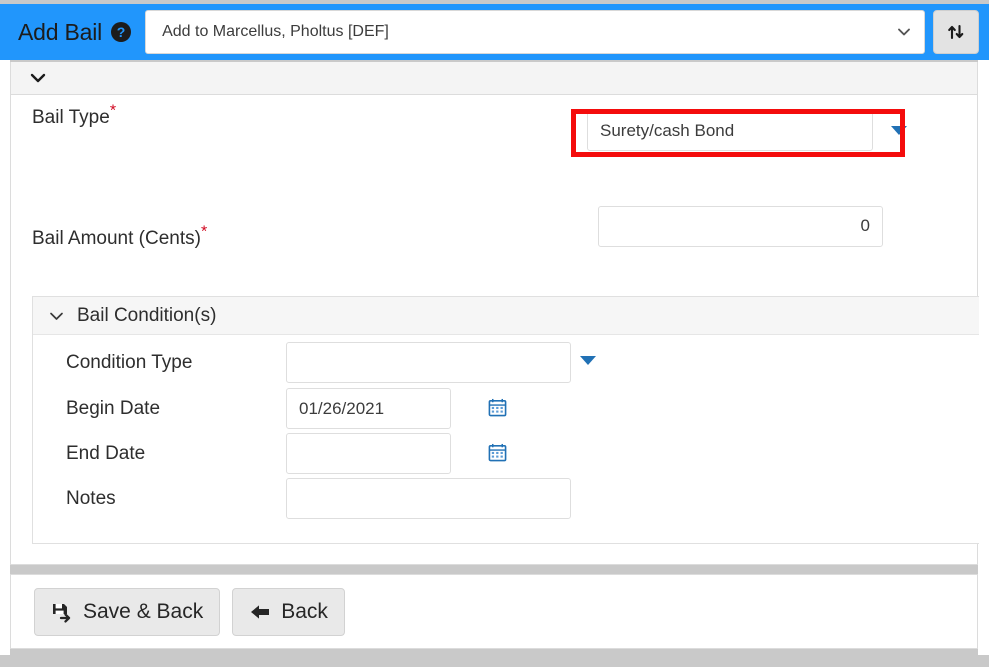 This screenshot has width=989, height=667. What do you see at coordinates (494, 123) in the screenshot?
I see `form-row-bail-type: Bail Type* Surety/cash Bond` at bounding box center [494, 123].